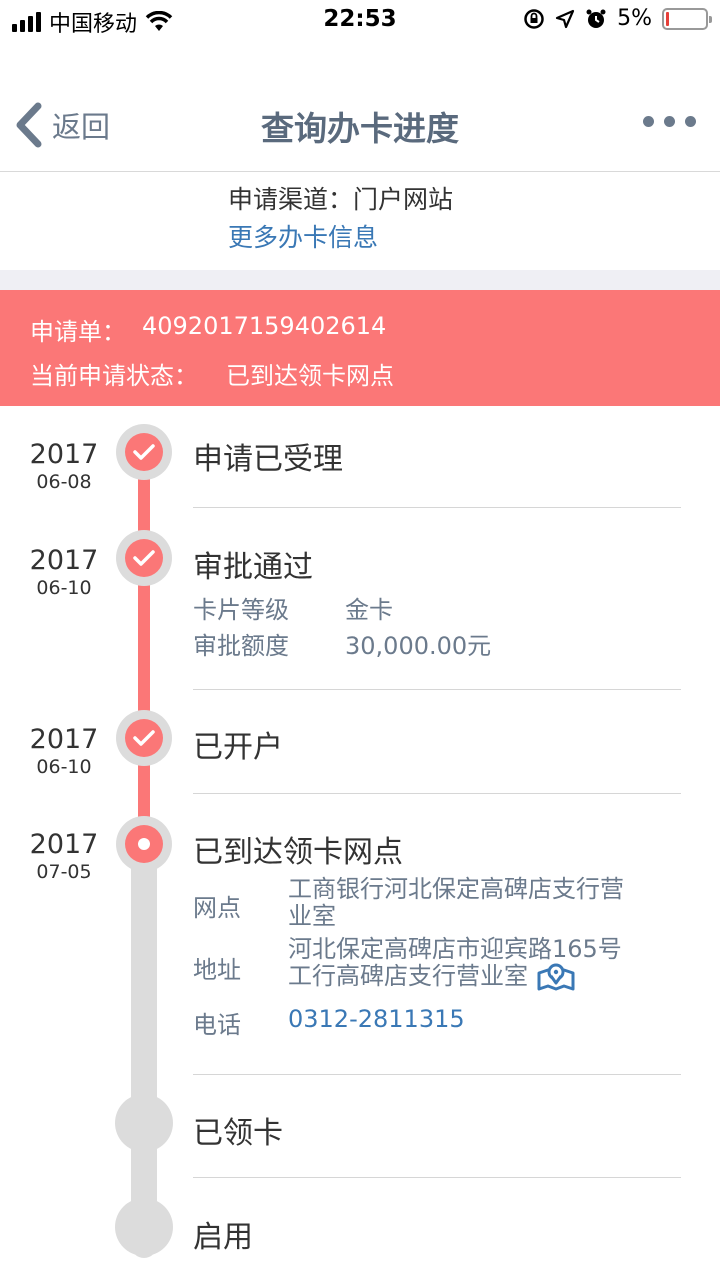  I want to click on location-arrow-icon, so click(565, 18).